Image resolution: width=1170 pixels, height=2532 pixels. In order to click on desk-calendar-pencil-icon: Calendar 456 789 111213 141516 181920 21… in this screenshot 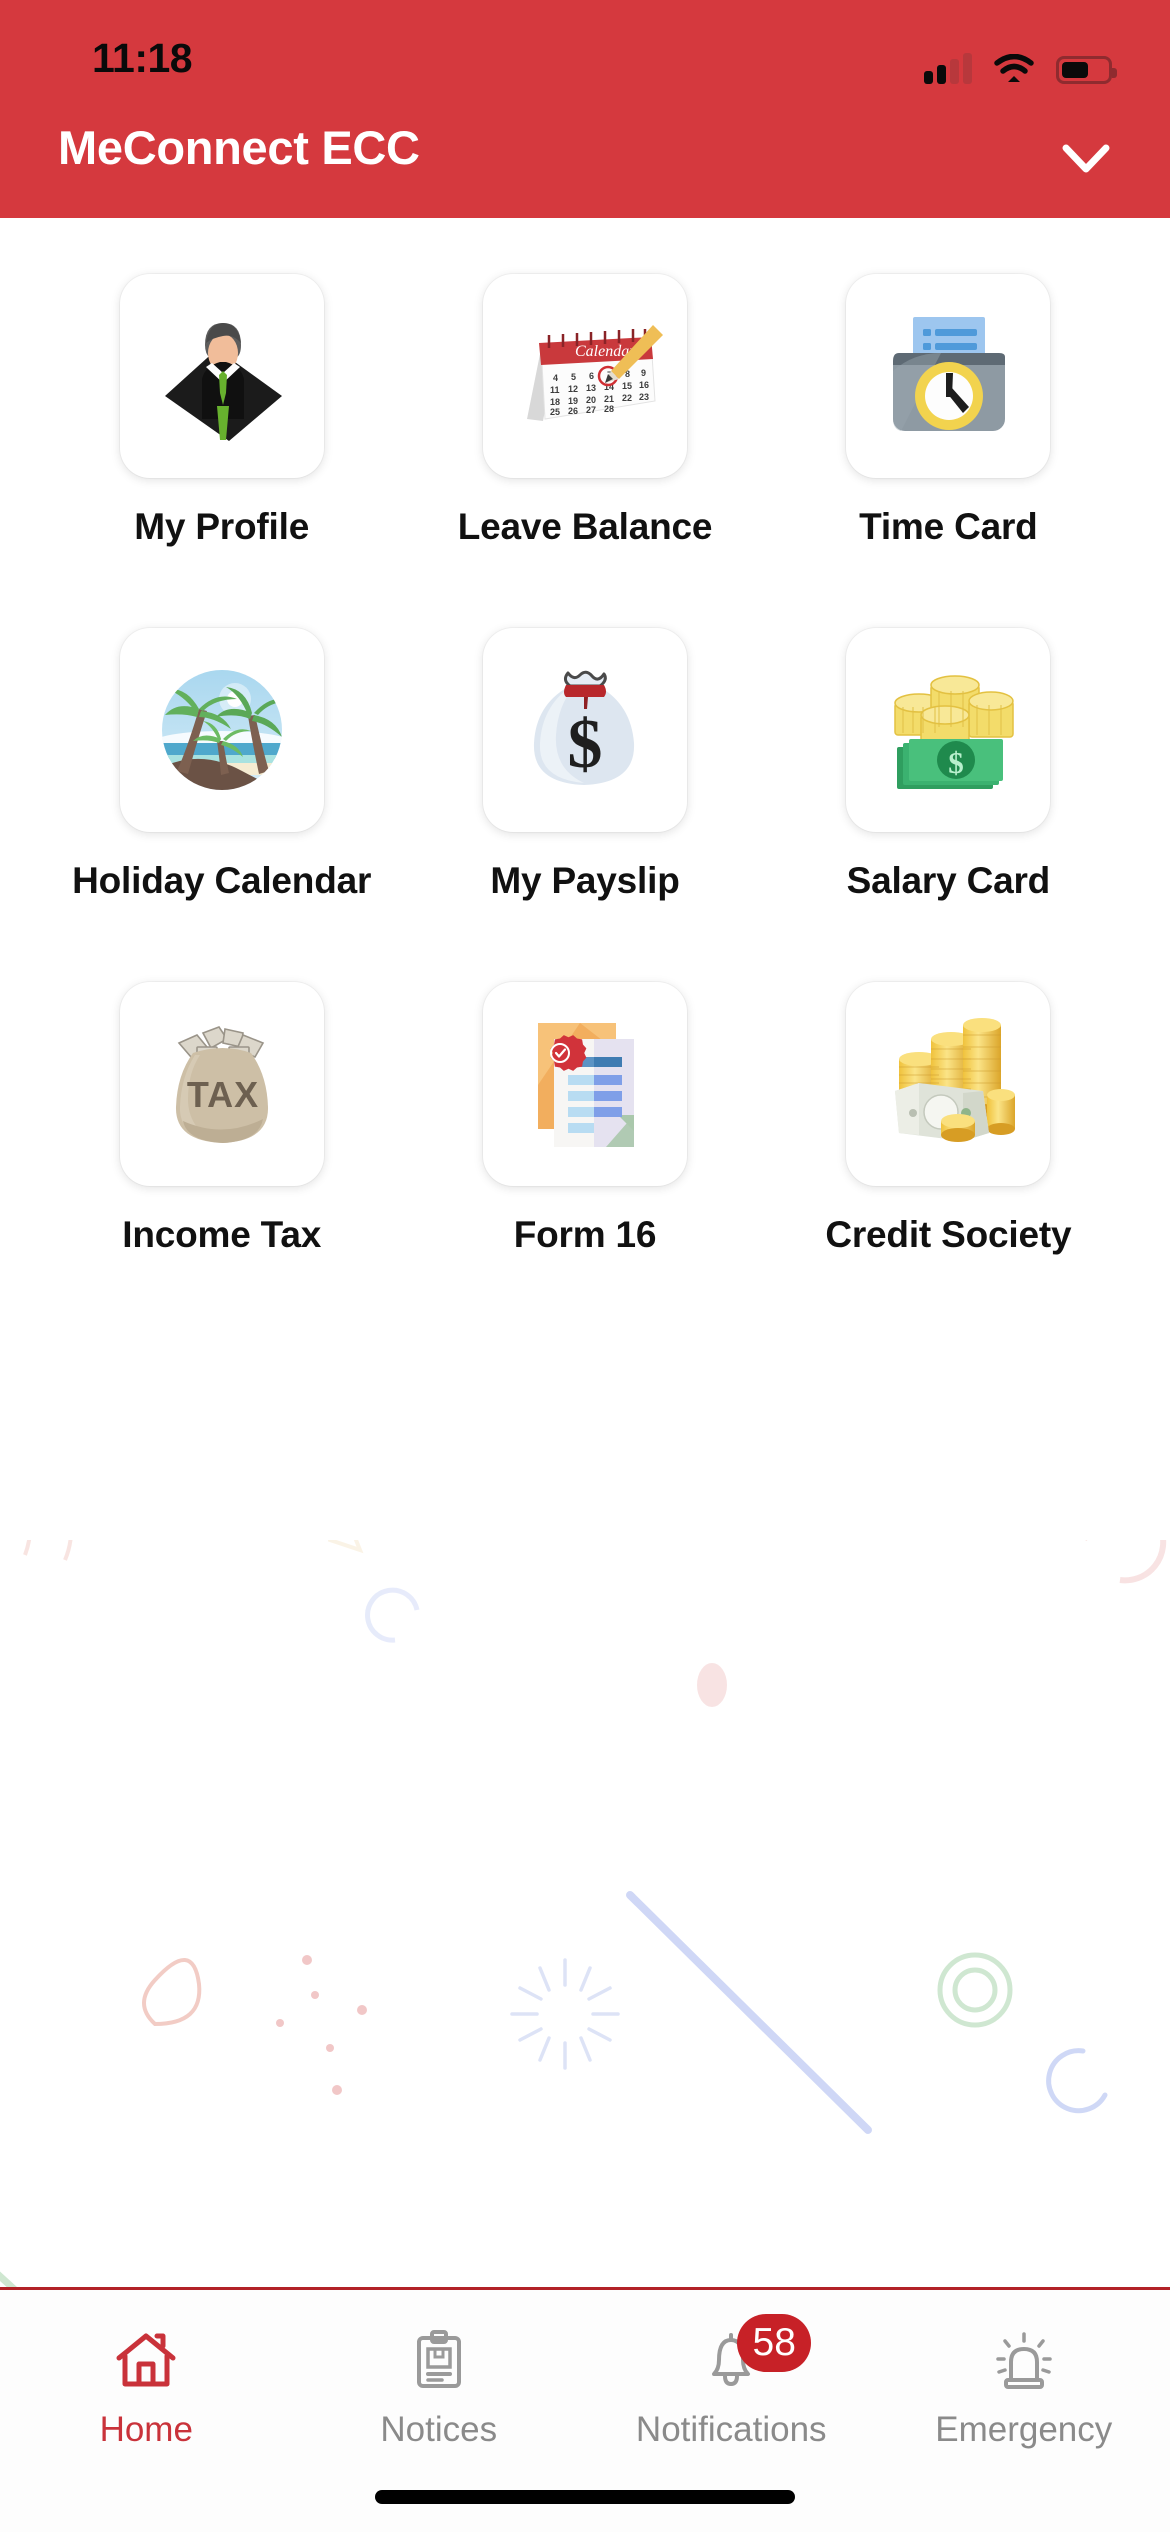, I will do `click(584, 376)`.